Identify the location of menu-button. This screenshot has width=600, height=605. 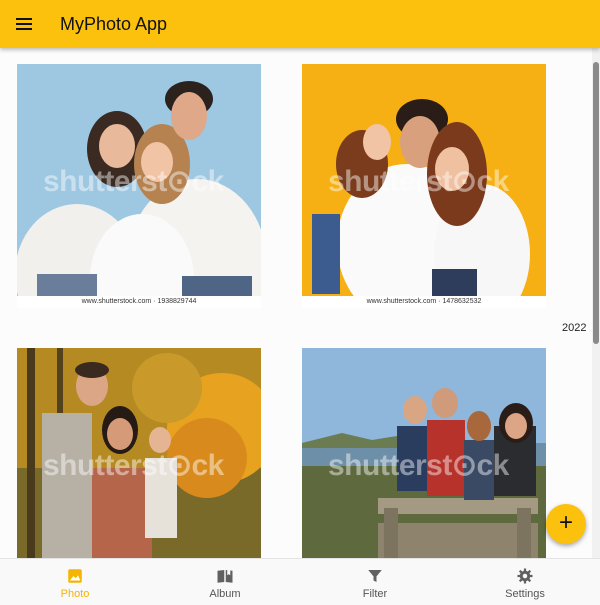
(24, 24).